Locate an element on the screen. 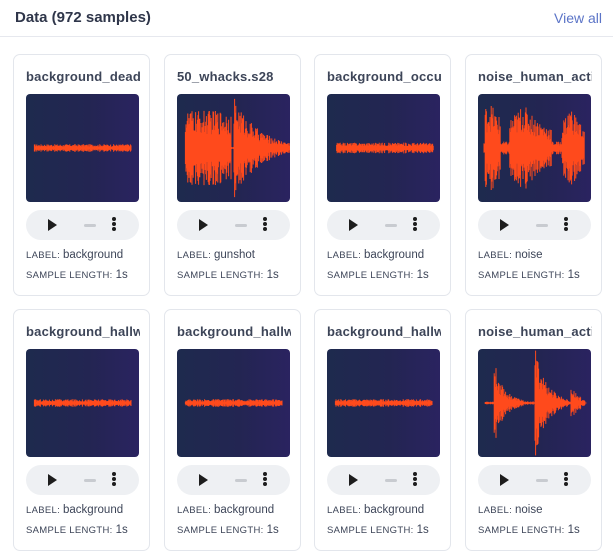 The width and height of the screenshot is (613, 552). sample-label-row: LABEL: noise is located at coordinates (510, 255).